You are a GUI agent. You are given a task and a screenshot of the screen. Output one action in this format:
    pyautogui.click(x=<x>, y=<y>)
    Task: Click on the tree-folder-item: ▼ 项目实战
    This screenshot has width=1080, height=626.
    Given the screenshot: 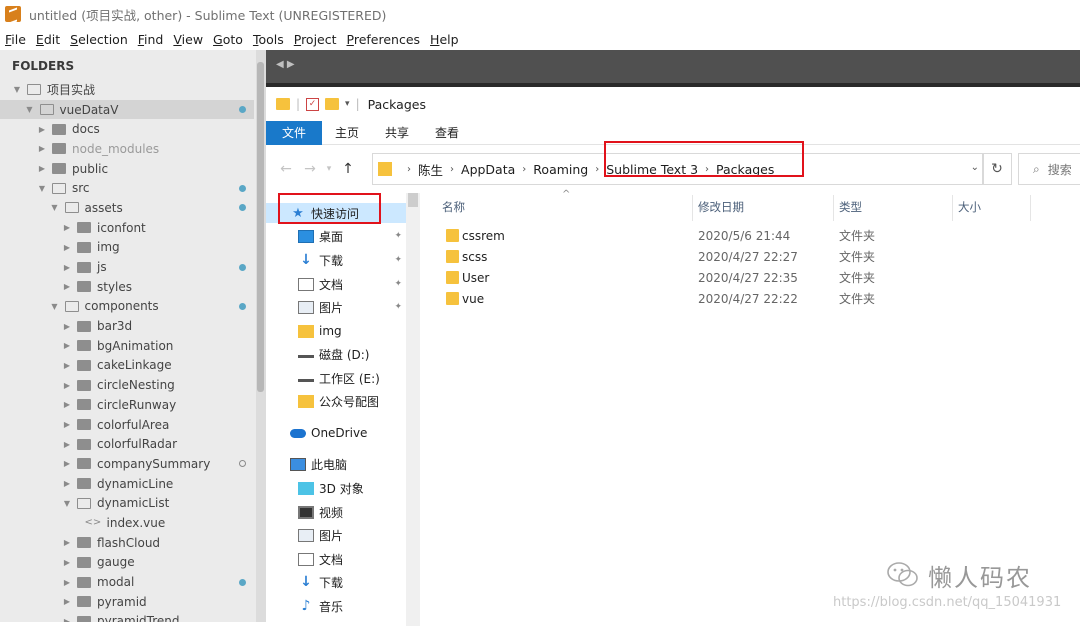 What is the action you would take?
    pyautogui.click(x=127, y=90)
    